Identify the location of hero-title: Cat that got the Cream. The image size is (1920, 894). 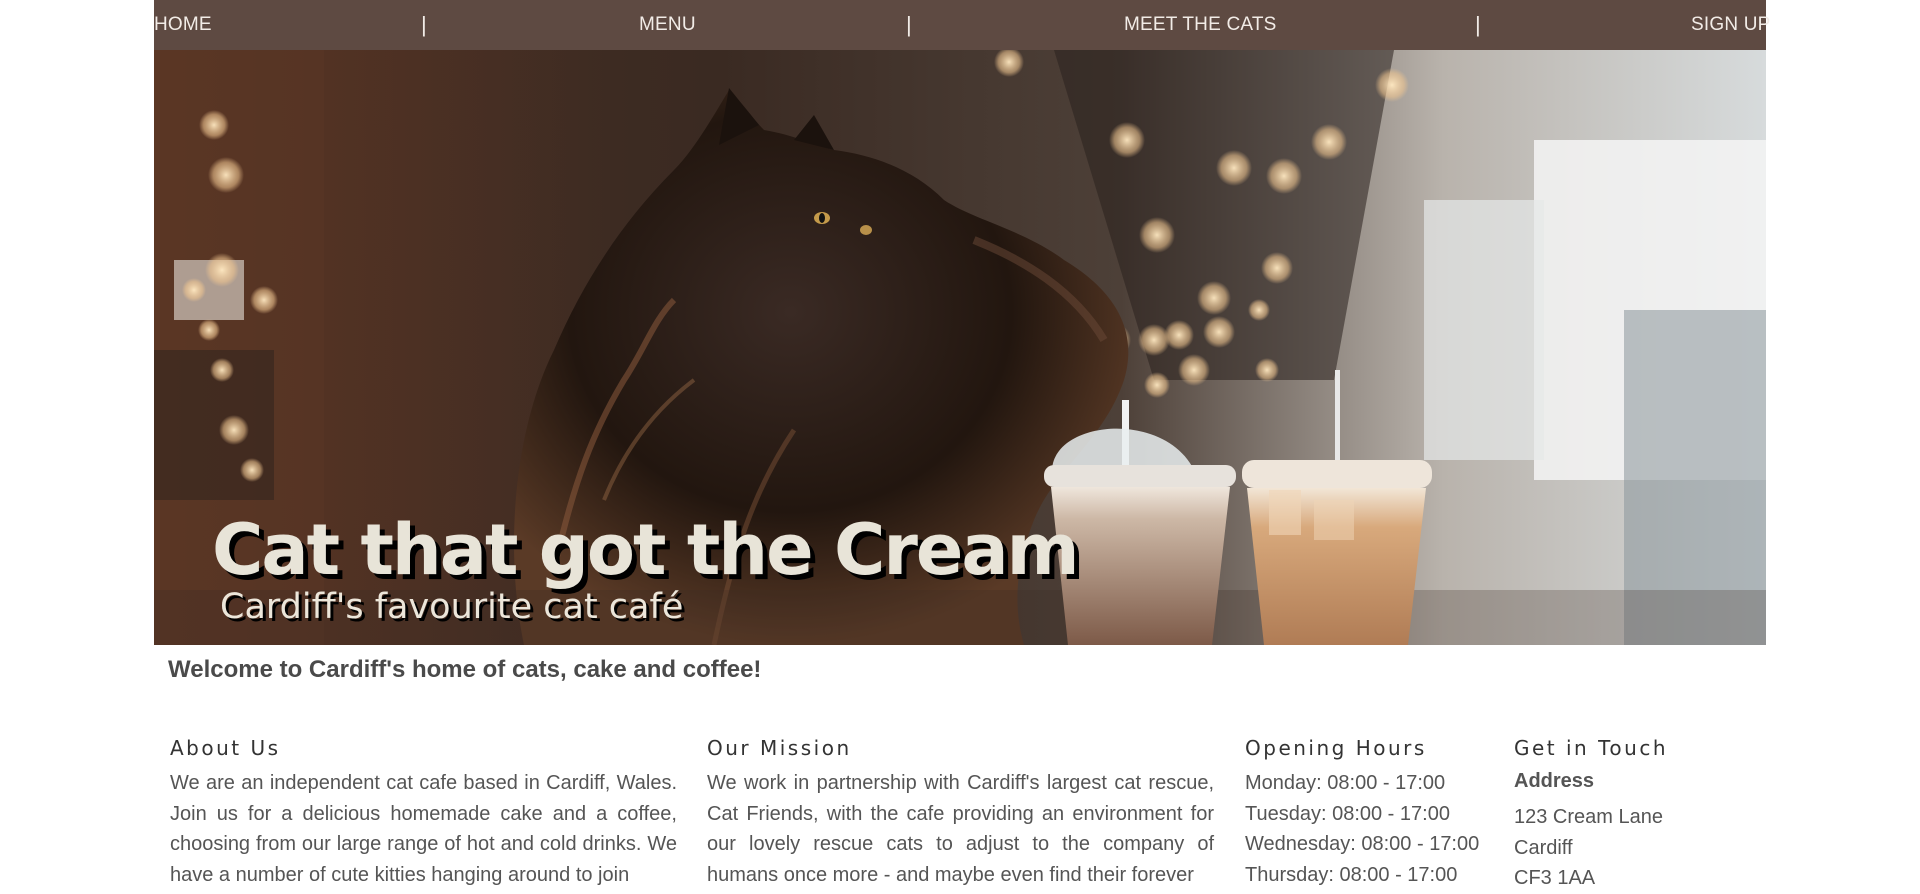
(646, 550).